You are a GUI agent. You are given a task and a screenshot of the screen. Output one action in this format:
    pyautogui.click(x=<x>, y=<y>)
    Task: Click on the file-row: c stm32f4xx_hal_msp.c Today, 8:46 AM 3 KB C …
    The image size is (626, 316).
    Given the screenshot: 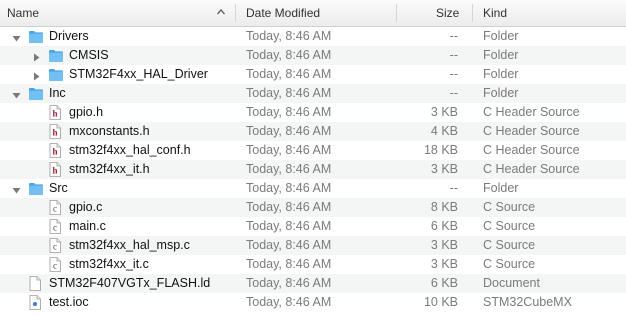 What is the action you would take?
    pyautogui.click(x=313, y=245)
    